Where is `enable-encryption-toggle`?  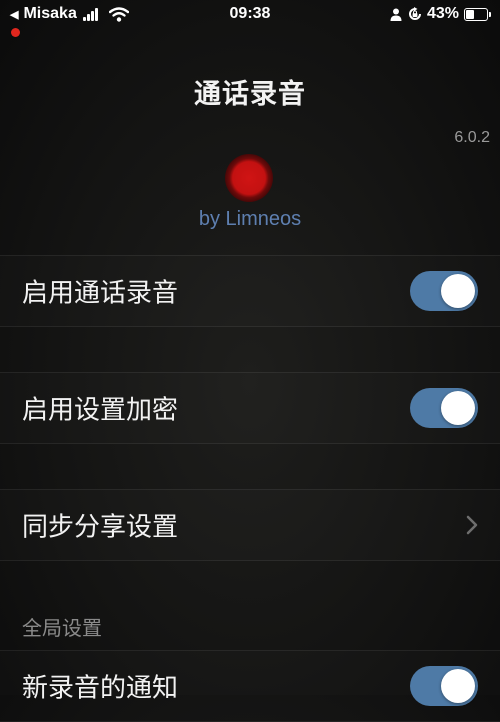 enable-encryption-toggle is located at coordinates (444, 408).